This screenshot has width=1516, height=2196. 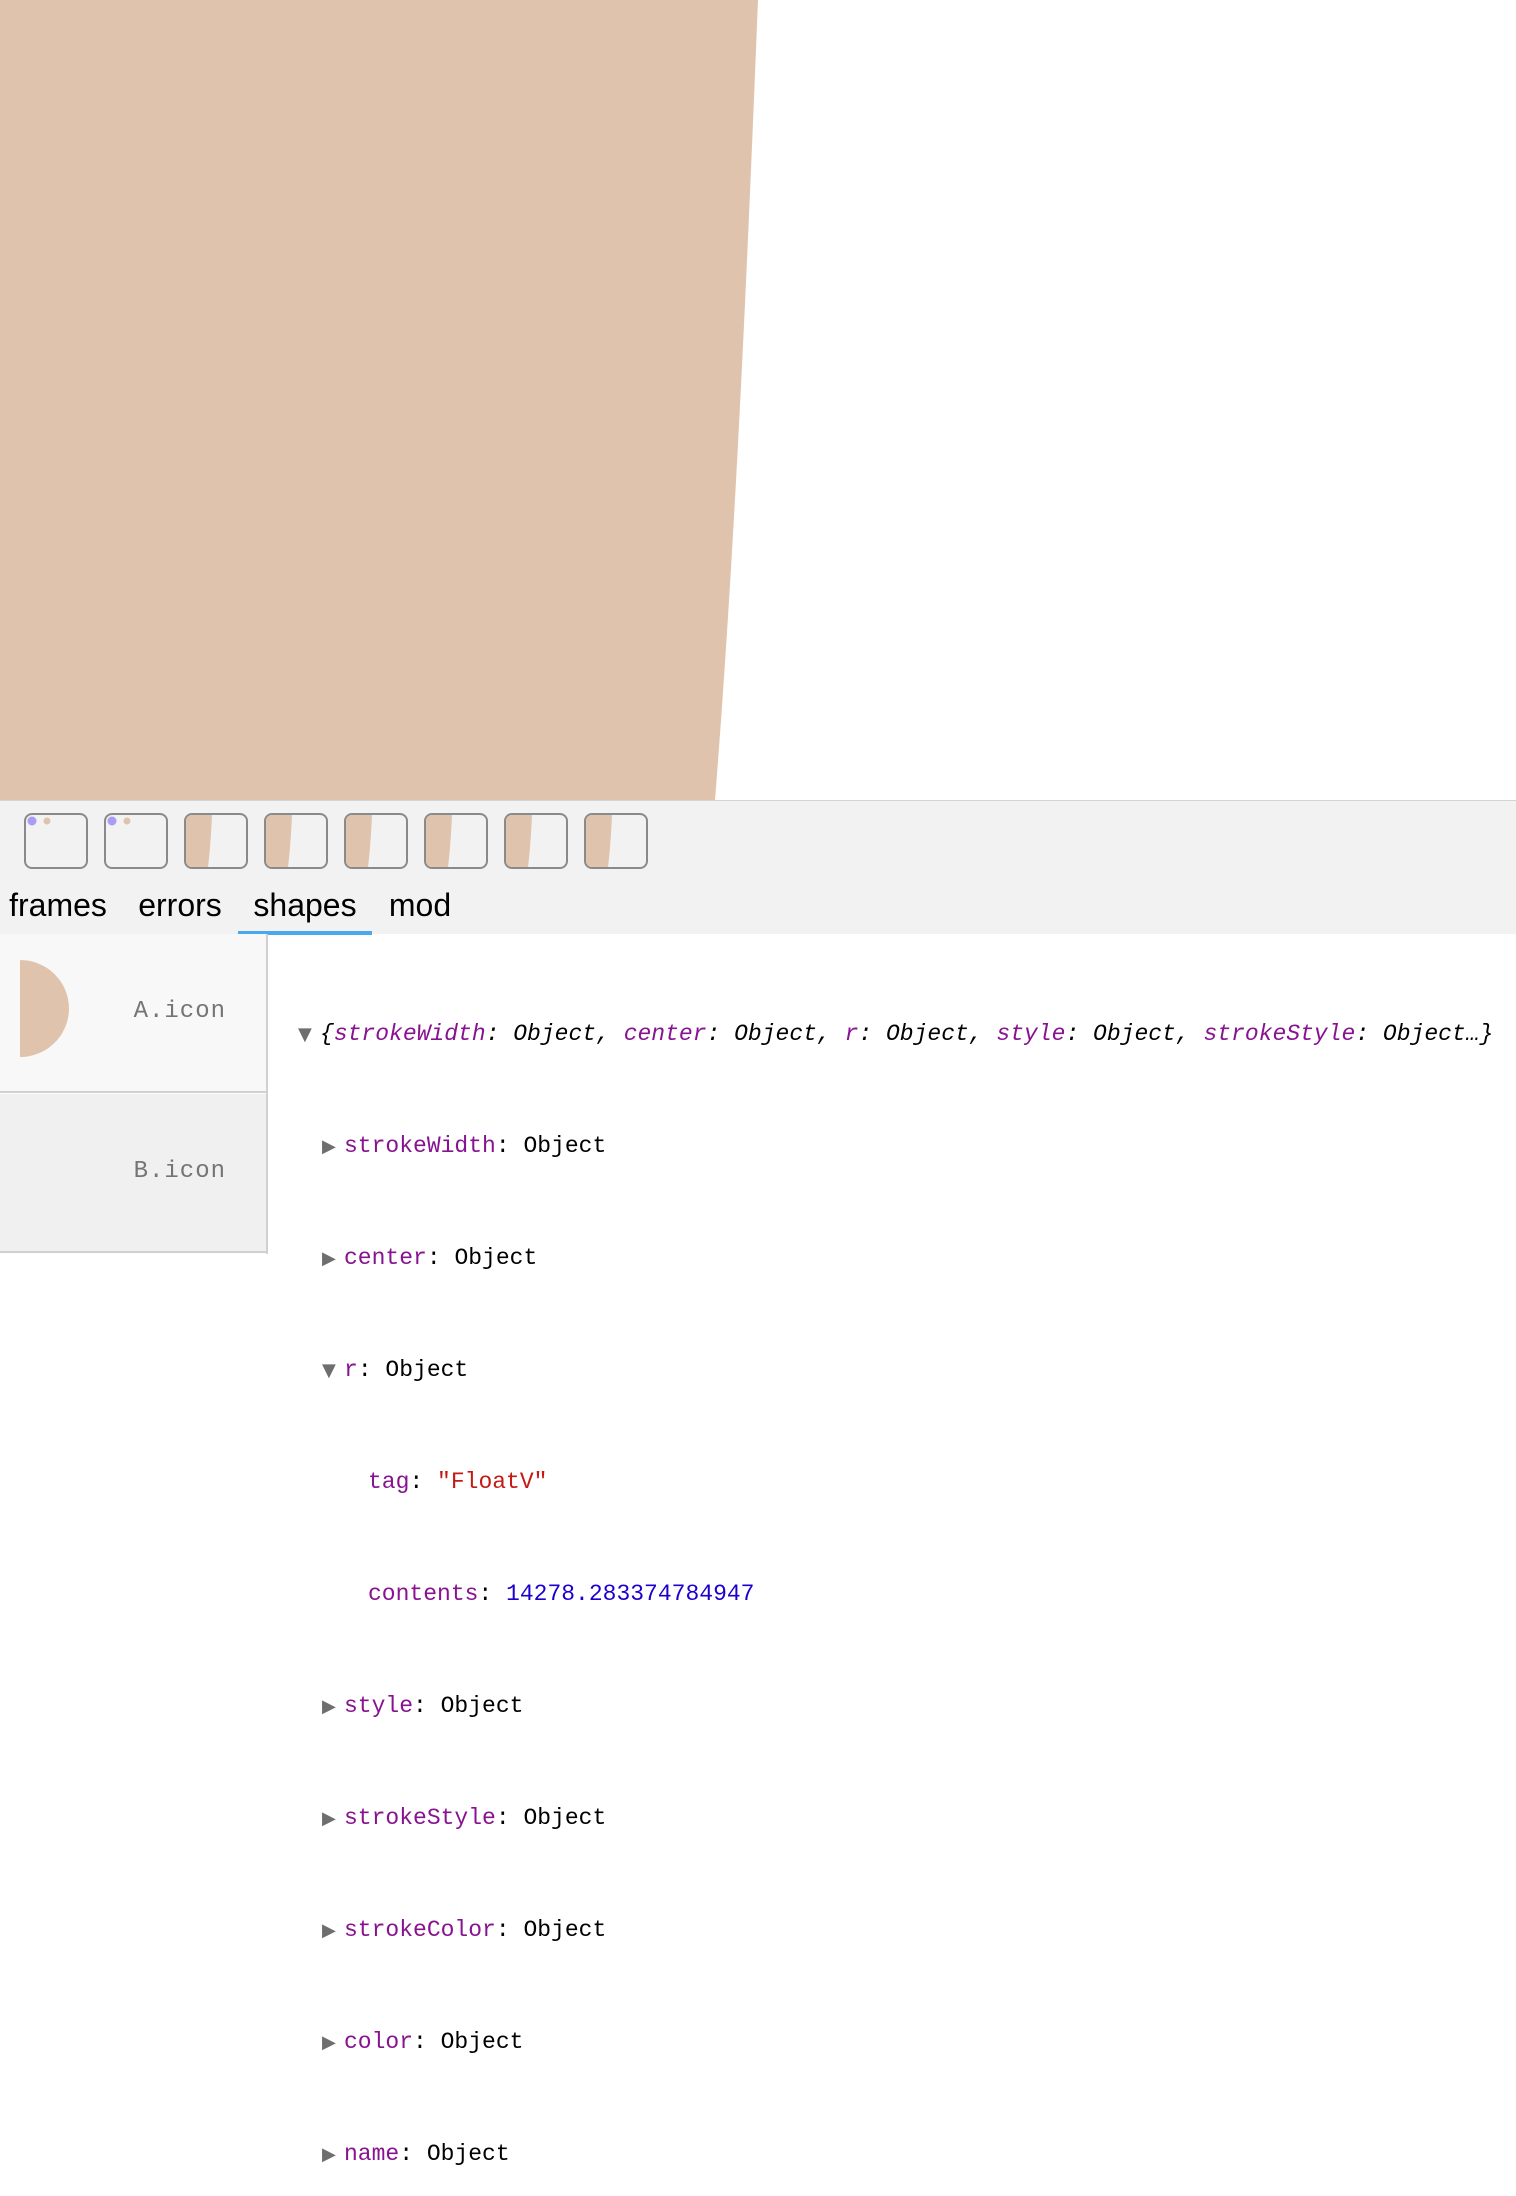 I want to click on inspector-row-name: ▶ name: Object, so click(x=895, y=2154).